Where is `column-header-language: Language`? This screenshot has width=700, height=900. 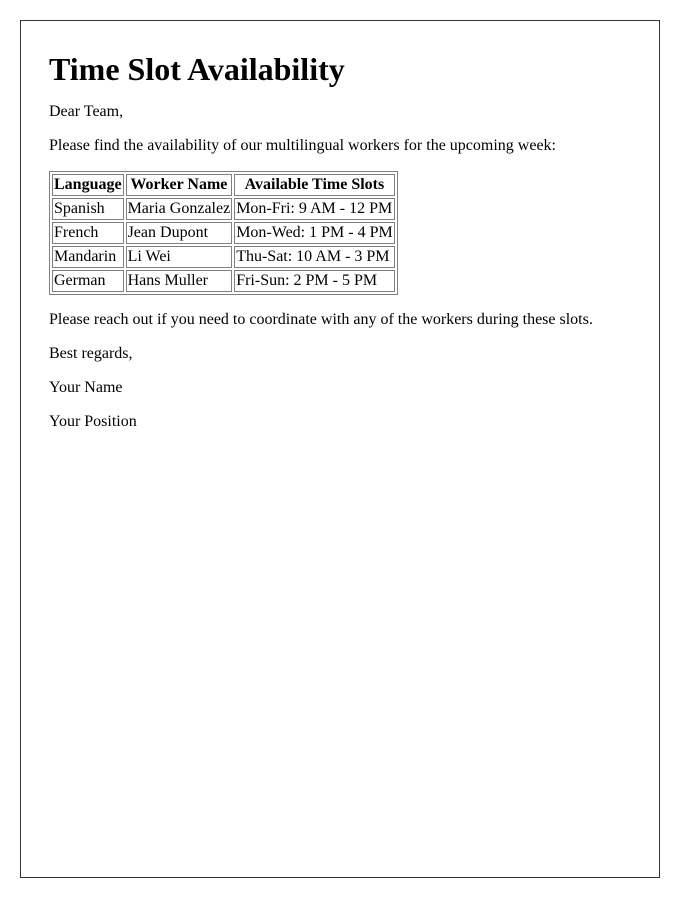 column-header-language: Language is located at coordinates (88, 185).